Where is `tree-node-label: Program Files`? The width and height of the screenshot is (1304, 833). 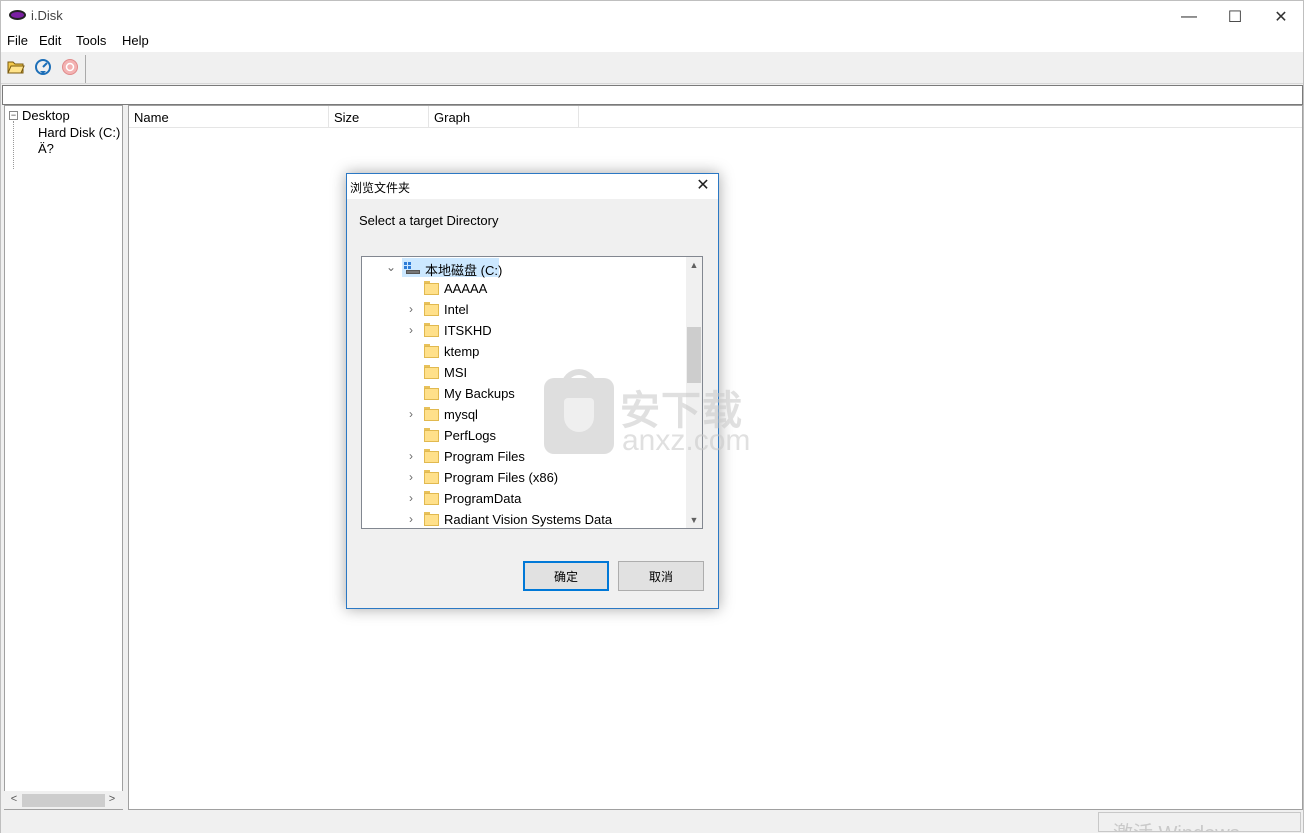 tree-node-label: Program Files is located at coordinates (484, 456).